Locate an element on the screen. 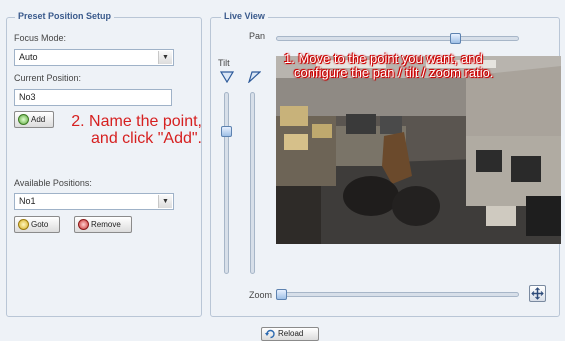  reload-button-label: Reload is located at coordinates (291, 333).